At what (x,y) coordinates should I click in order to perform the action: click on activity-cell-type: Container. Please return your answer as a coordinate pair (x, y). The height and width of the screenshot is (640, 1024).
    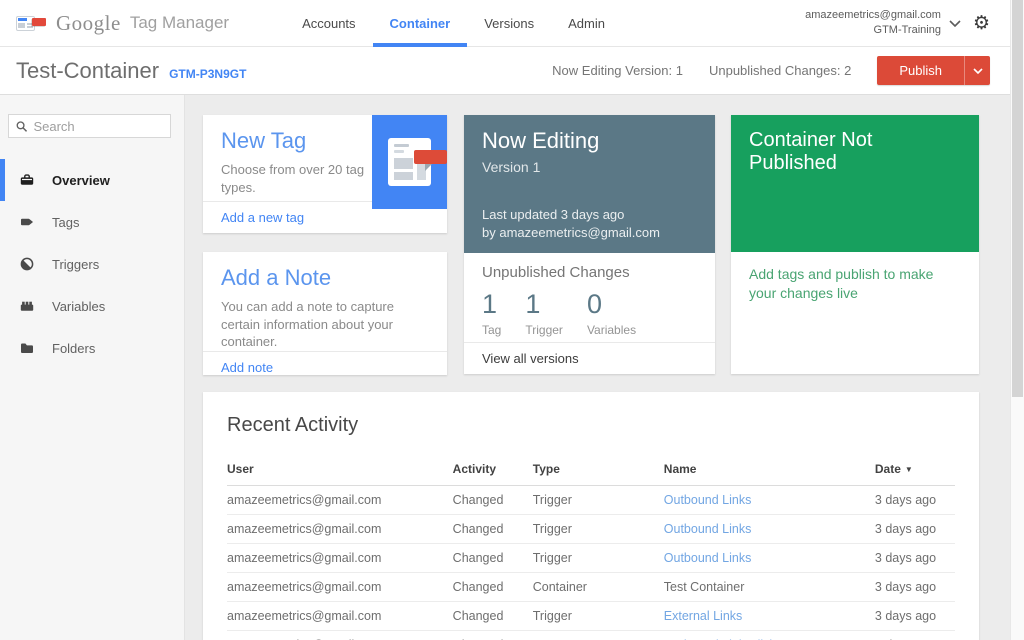
    Looking at the image, I should click on (598, 587).